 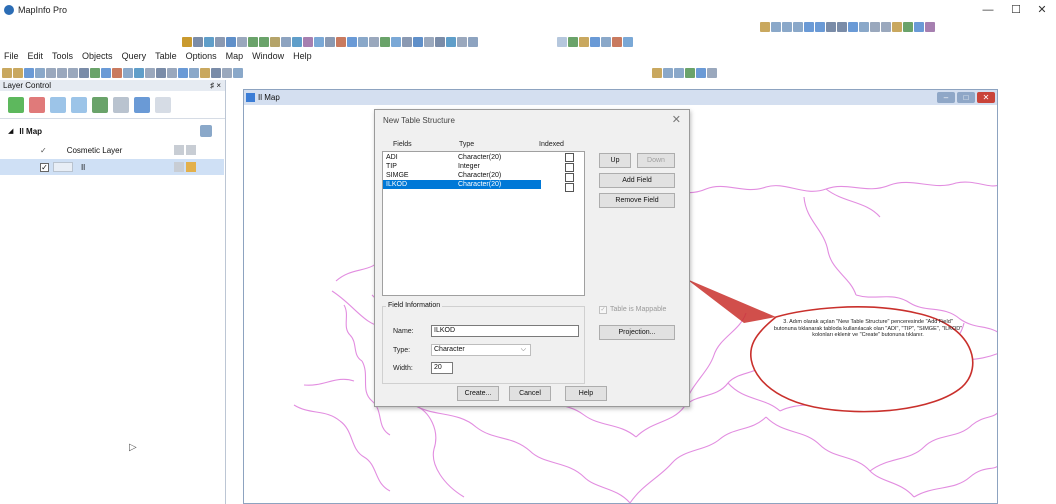 I want to click on tool-manager-icon, so click(x=150, y=72).